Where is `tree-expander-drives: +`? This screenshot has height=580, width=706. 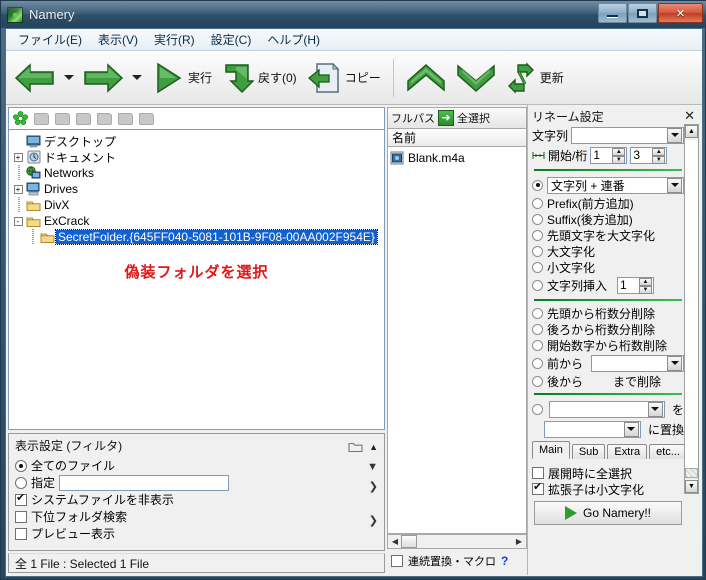 tree-expander-drives: + is located at coordinates (18, 189).